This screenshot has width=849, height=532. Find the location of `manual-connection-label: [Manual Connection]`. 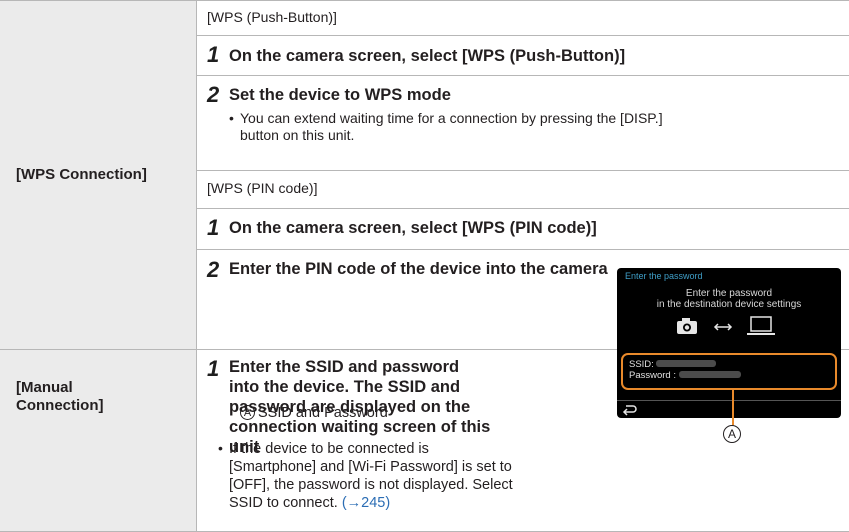

manual-connection-label: [Manual Connection] is located at coordinates (60, 396).